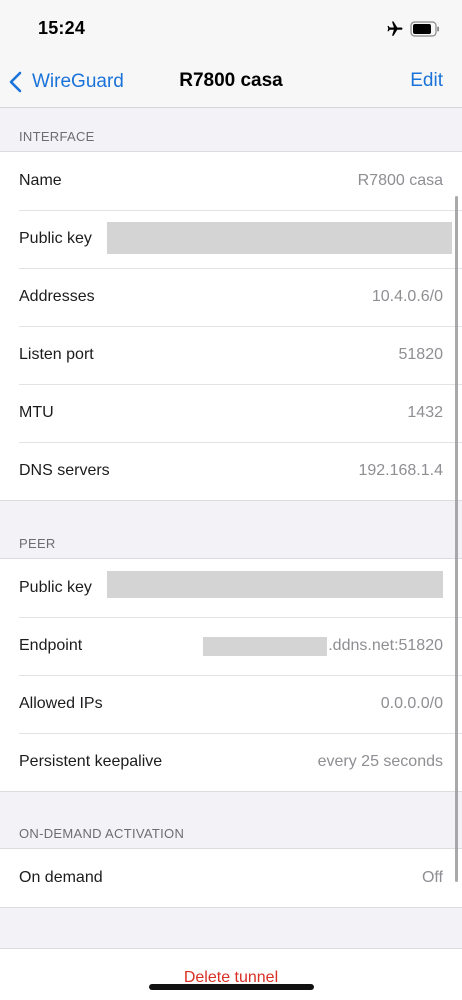 The height and width of the screenshot is (1000, 462). Describe the element at coordinates (57, 296) in the screenshot. I see `row-label: Addresses` at that location.